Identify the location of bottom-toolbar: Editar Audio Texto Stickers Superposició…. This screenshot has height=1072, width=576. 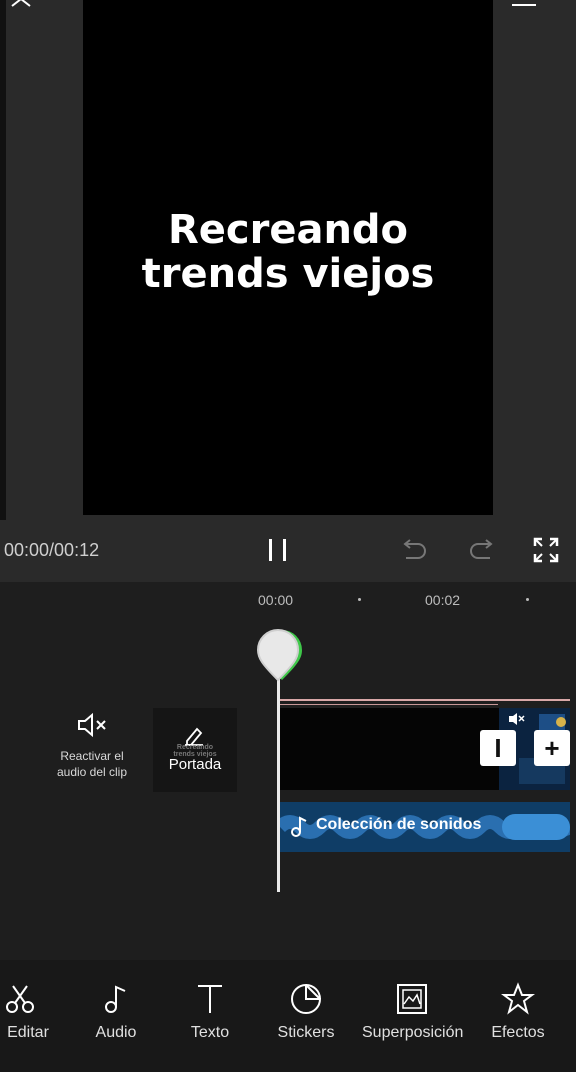
(288, 1016).